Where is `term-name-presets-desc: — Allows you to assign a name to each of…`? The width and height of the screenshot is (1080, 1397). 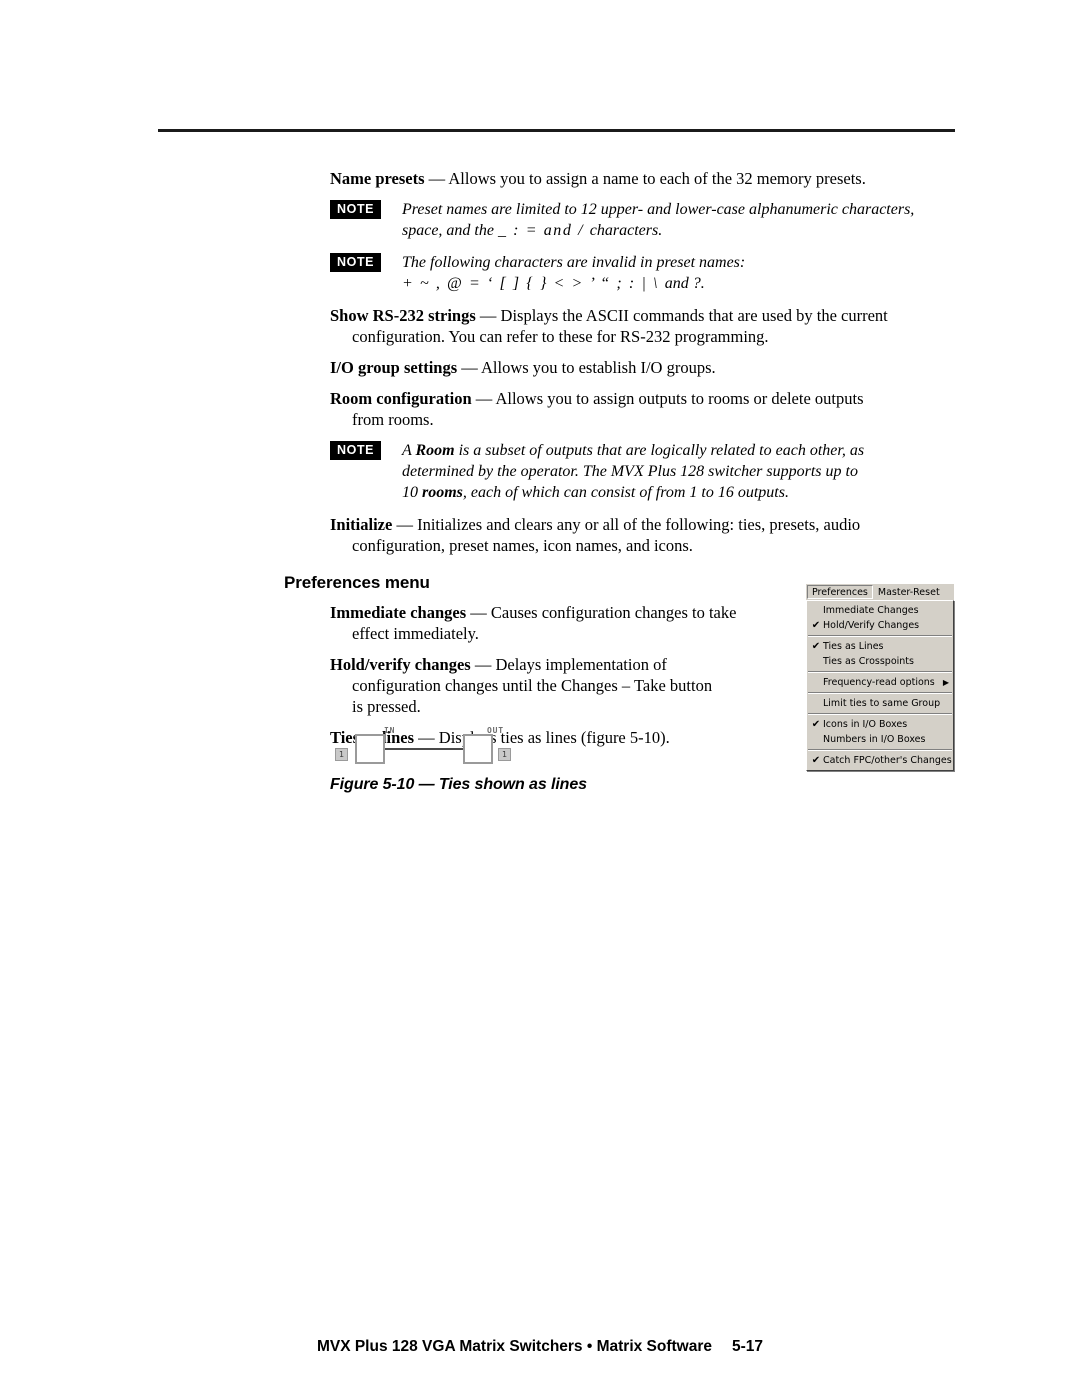 term-name-presets-desc: — Allows you to assign a name to each of… is located at coordinates (645, 178).